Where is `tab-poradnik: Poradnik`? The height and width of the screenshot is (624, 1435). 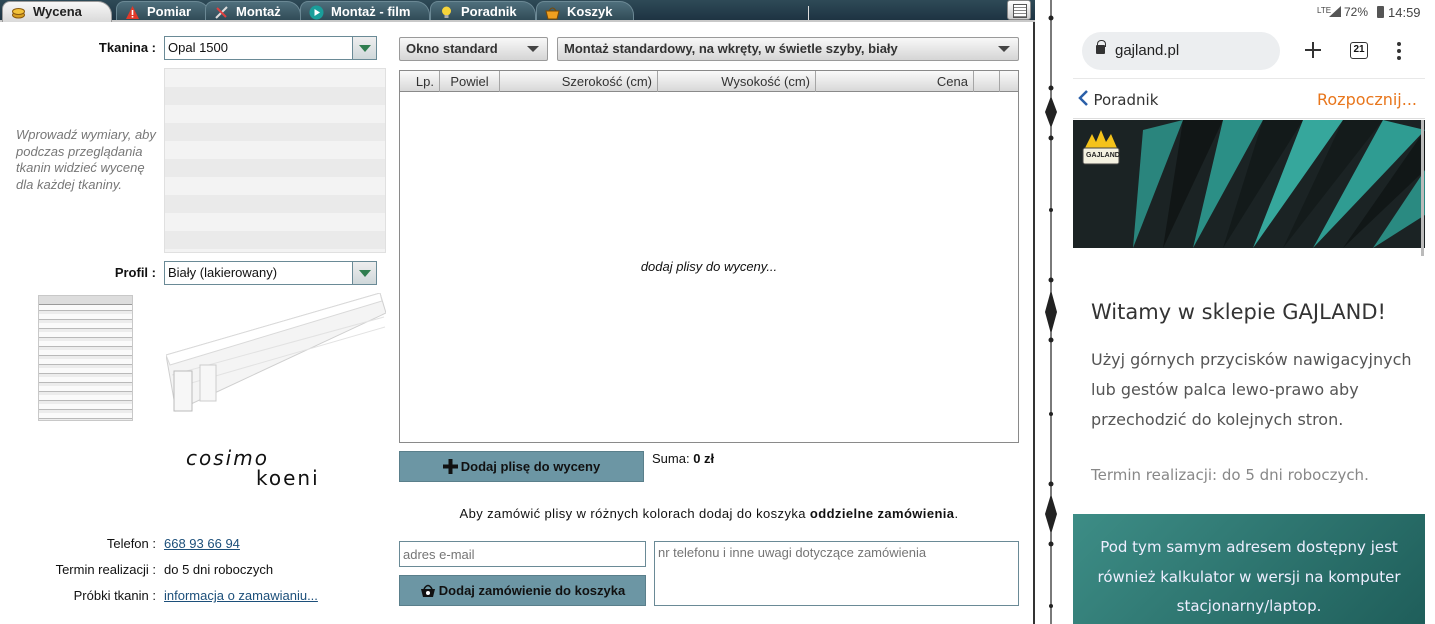
tab-poradnik: Poradnik is located at coordinates (483, 11).